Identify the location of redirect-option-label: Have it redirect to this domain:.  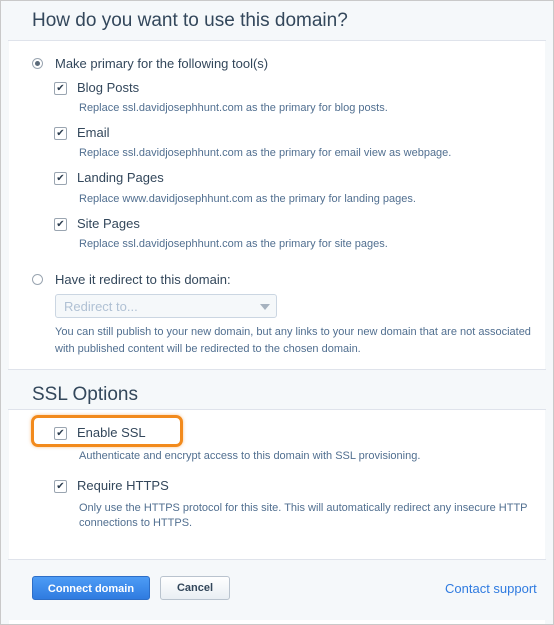
(143, 279).